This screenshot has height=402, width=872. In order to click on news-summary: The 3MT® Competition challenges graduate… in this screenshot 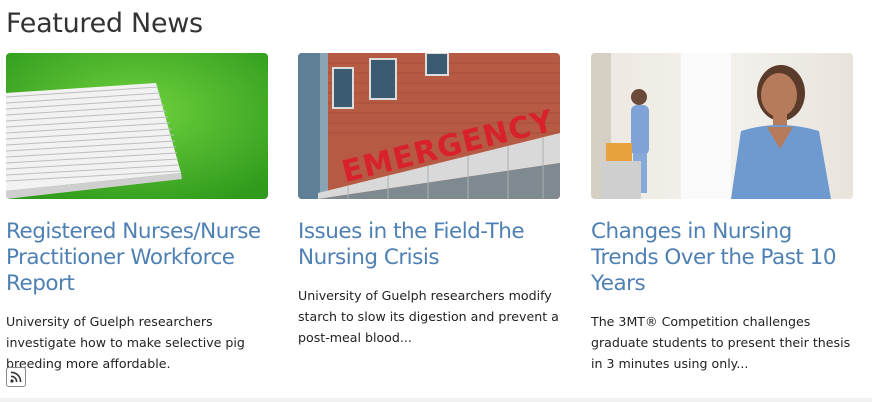, I will do `click(721, 342)`.